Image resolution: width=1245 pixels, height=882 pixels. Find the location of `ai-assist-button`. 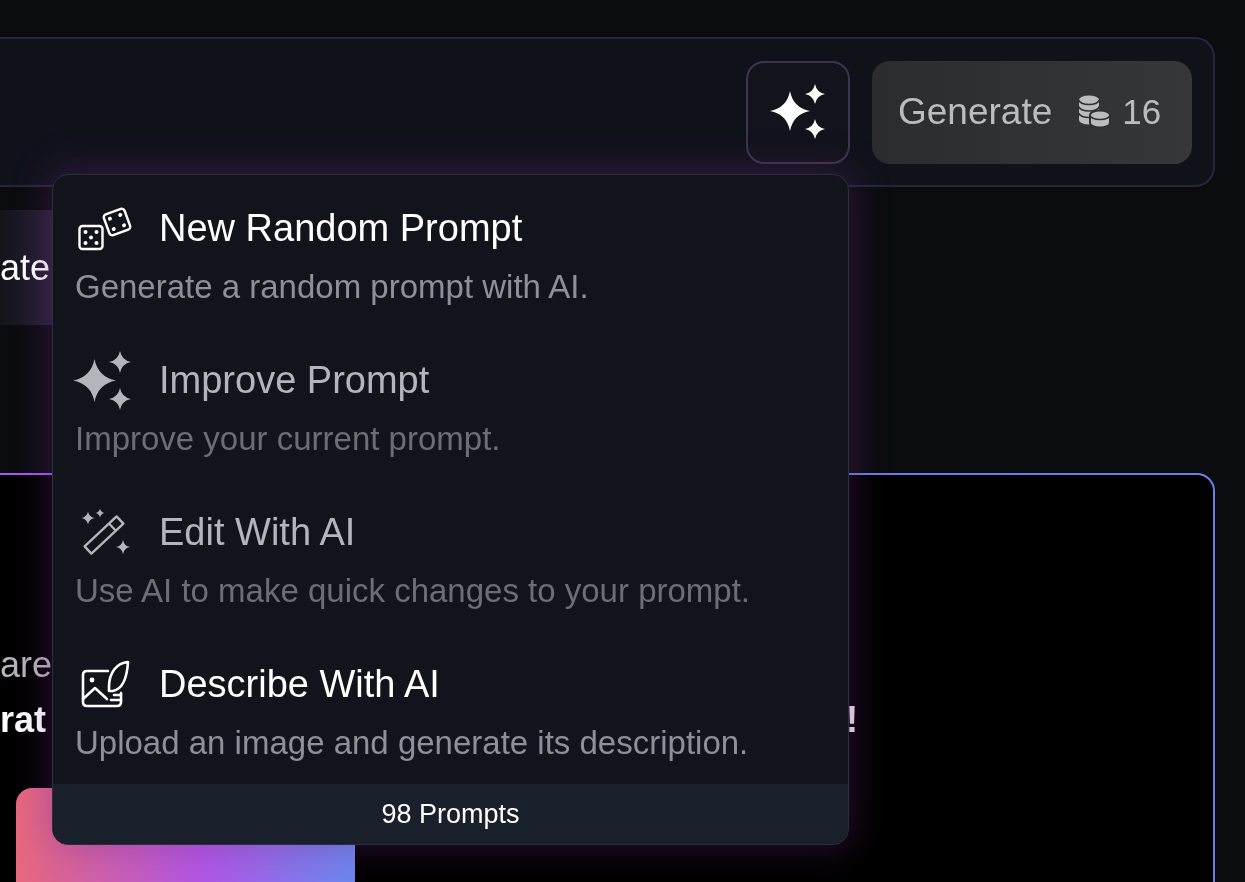

ai-assist-button is located at coordinates (798, 112).